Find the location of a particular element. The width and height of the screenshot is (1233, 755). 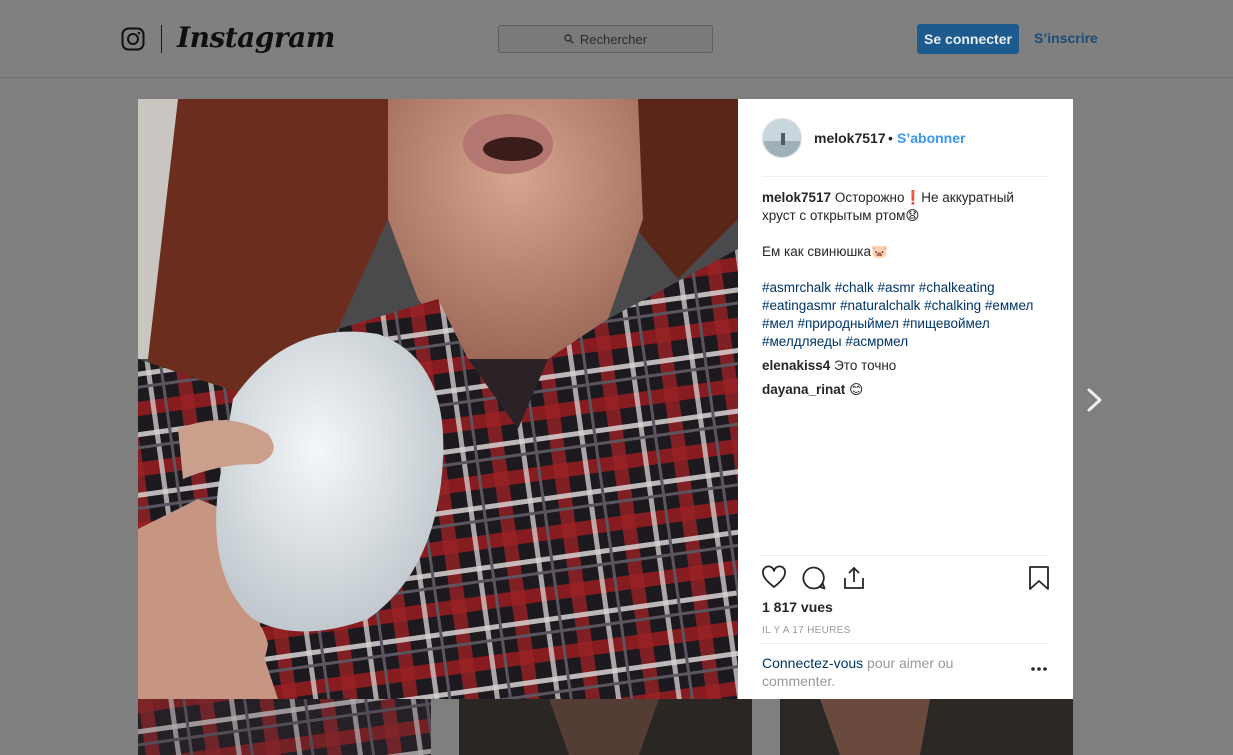

caption-line2: Ем как свинюшка🐷 is located at coordinates (825, 251).